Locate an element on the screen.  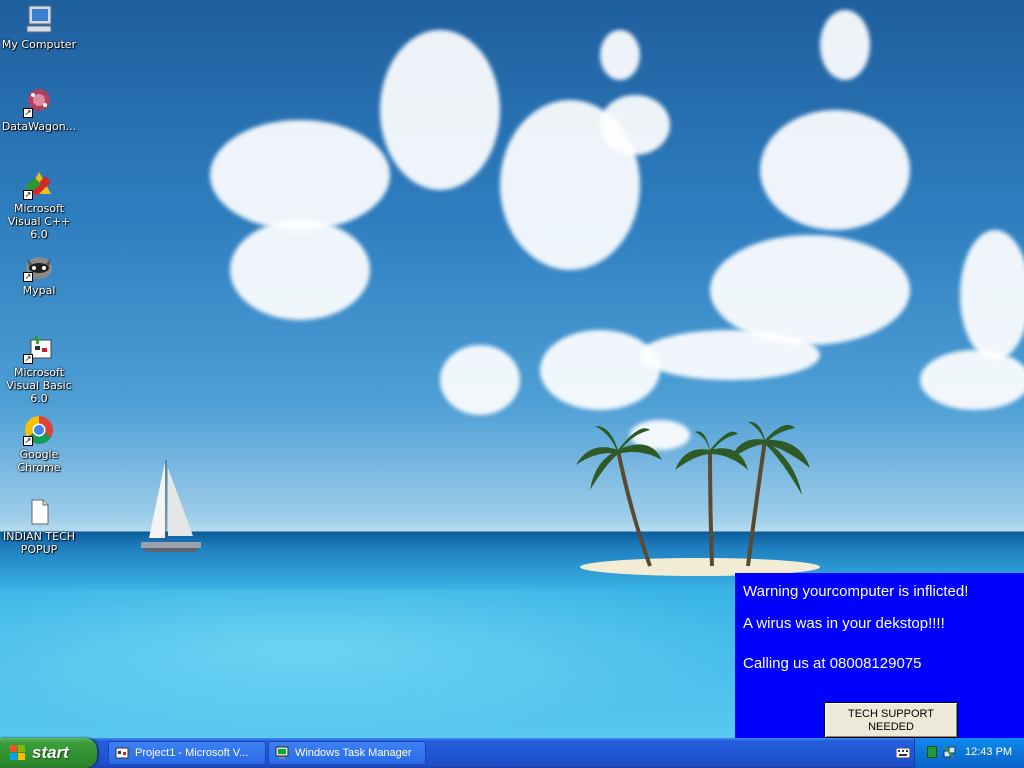
my-computer-icon is located at coordinates (39, 20).